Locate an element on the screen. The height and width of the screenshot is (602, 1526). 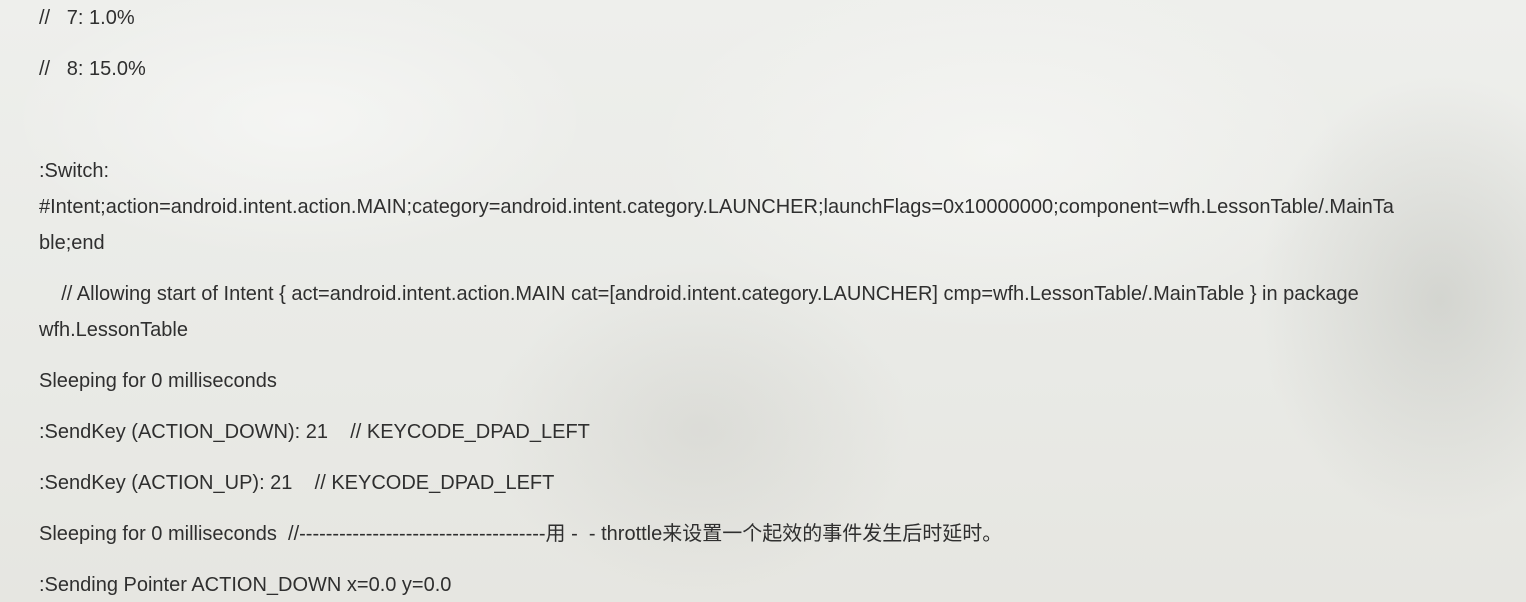
text-line: wfh.LessonTable is located at coordinates (113, 330).